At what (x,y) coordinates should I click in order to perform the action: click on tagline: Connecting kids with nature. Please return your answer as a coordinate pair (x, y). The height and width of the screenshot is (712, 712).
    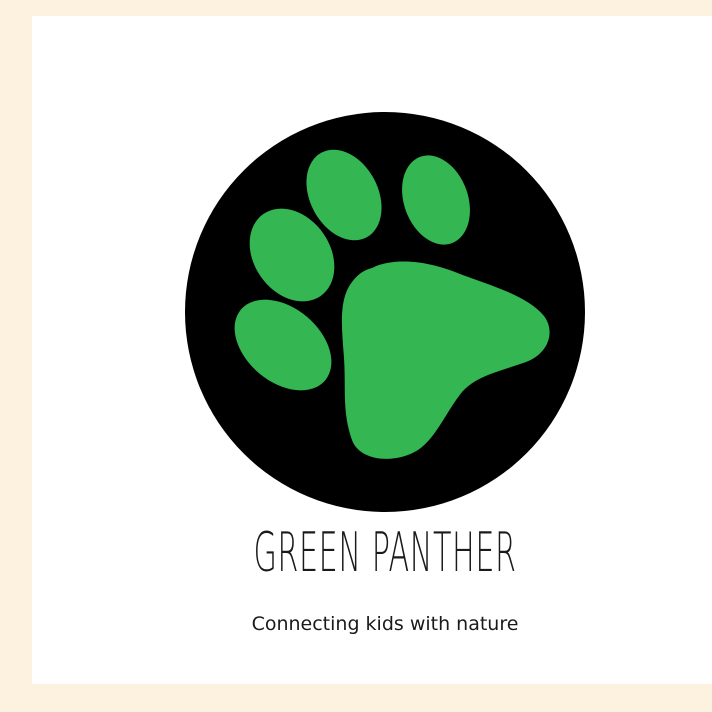
    Looking at the image, I should click on (385, 624).